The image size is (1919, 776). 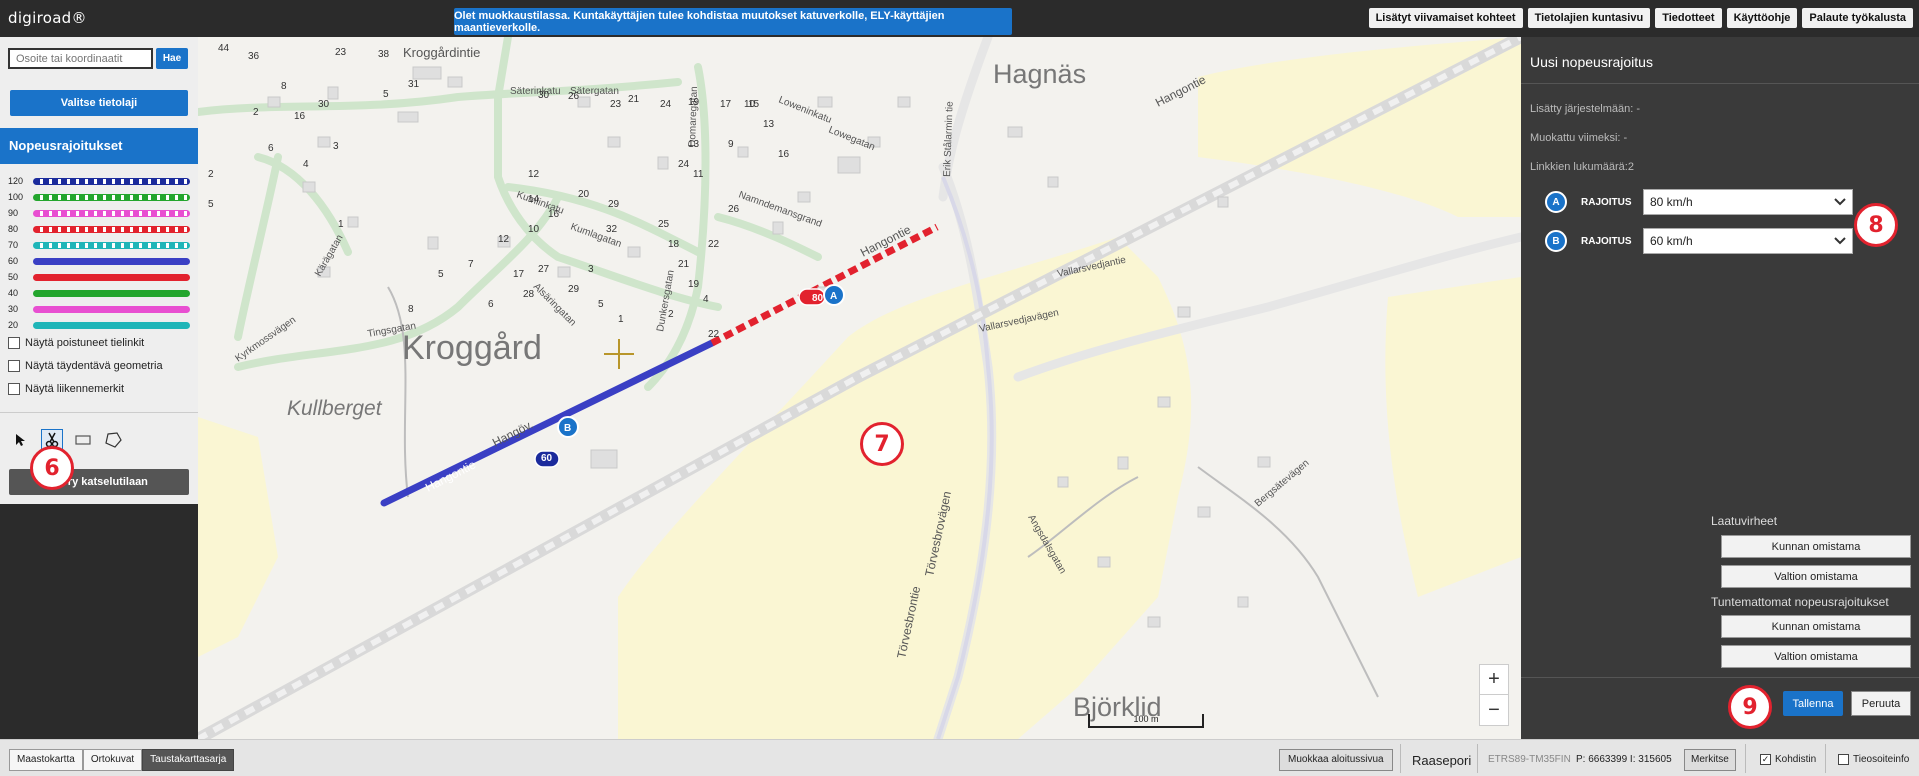 What do you see at coordinates (1881, 703) in the screenshot?
I see `cancel-button: Peruuta` at bounding box center [1881, 703].